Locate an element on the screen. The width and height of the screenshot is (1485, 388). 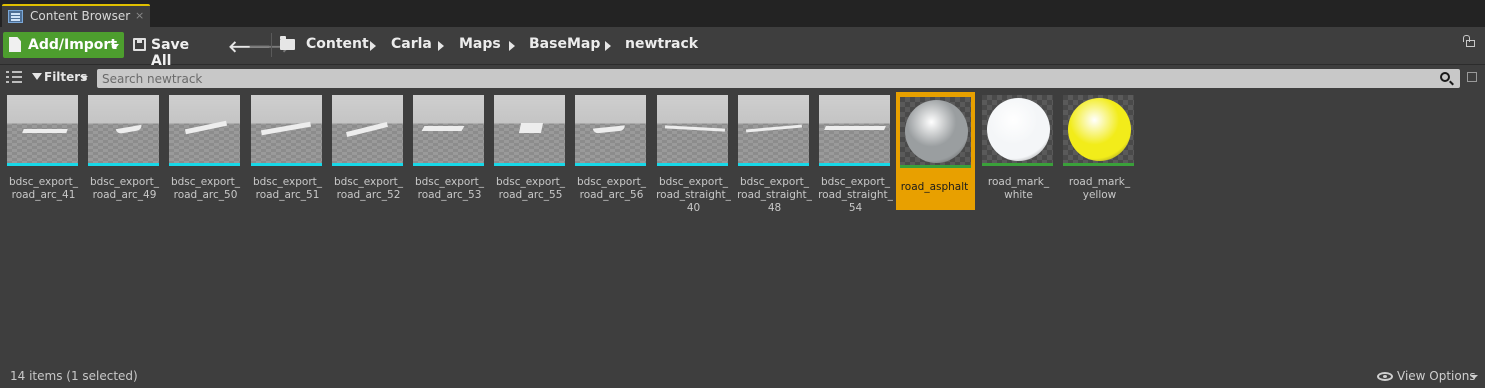
asset-name: bdsc_export_ road_straight_ 54 is located at coordinates (855, 195).